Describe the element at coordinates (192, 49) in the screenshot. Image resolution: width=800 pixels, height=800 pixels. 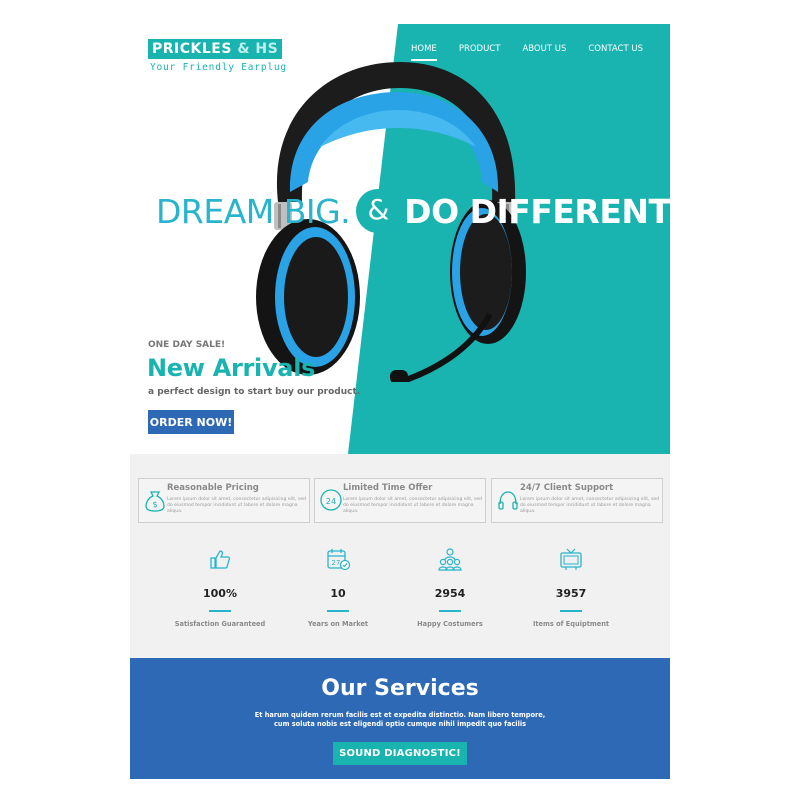
I see `brand-name: PRICKLES` at that location.